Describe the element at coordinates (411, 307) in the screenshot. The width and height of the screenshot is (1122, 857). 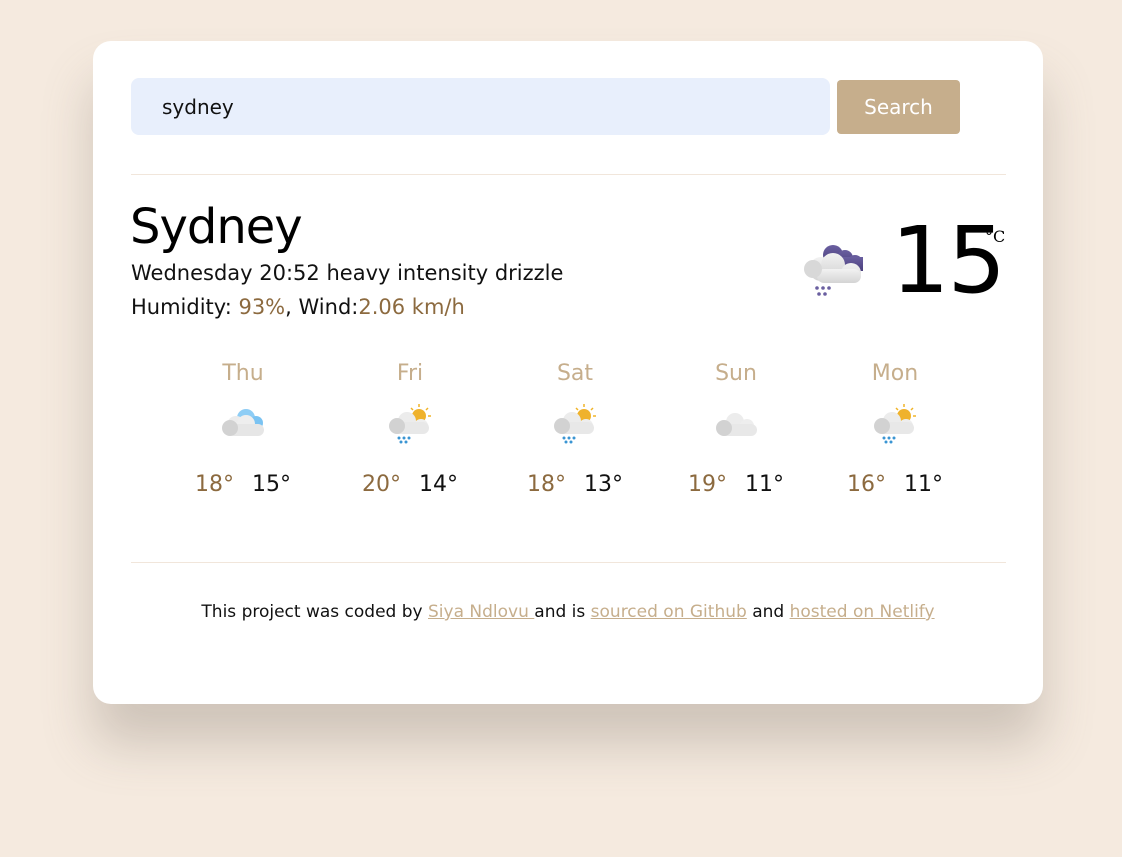
I see `wind-value: 2.06 km/h` at that location.